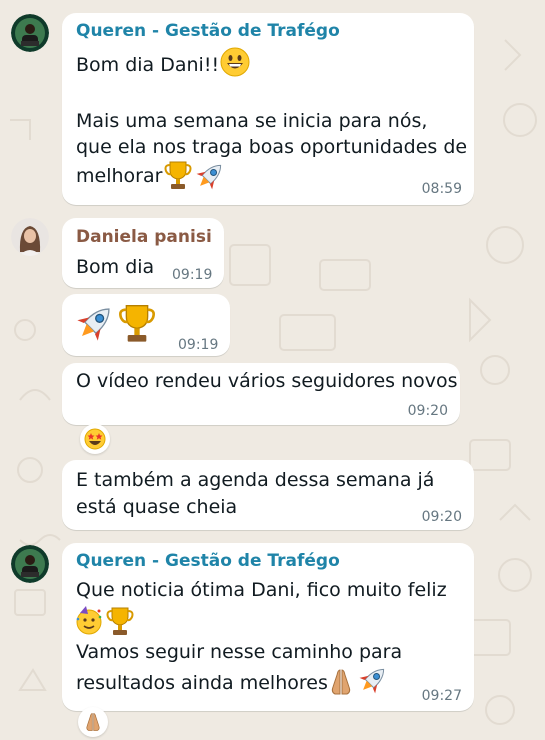  What do you see at coordinates (272, 147) in the screenshot?
I see `message-text-line: que ela nos traga boas oportunidades de` at bounding box center [272, 147].